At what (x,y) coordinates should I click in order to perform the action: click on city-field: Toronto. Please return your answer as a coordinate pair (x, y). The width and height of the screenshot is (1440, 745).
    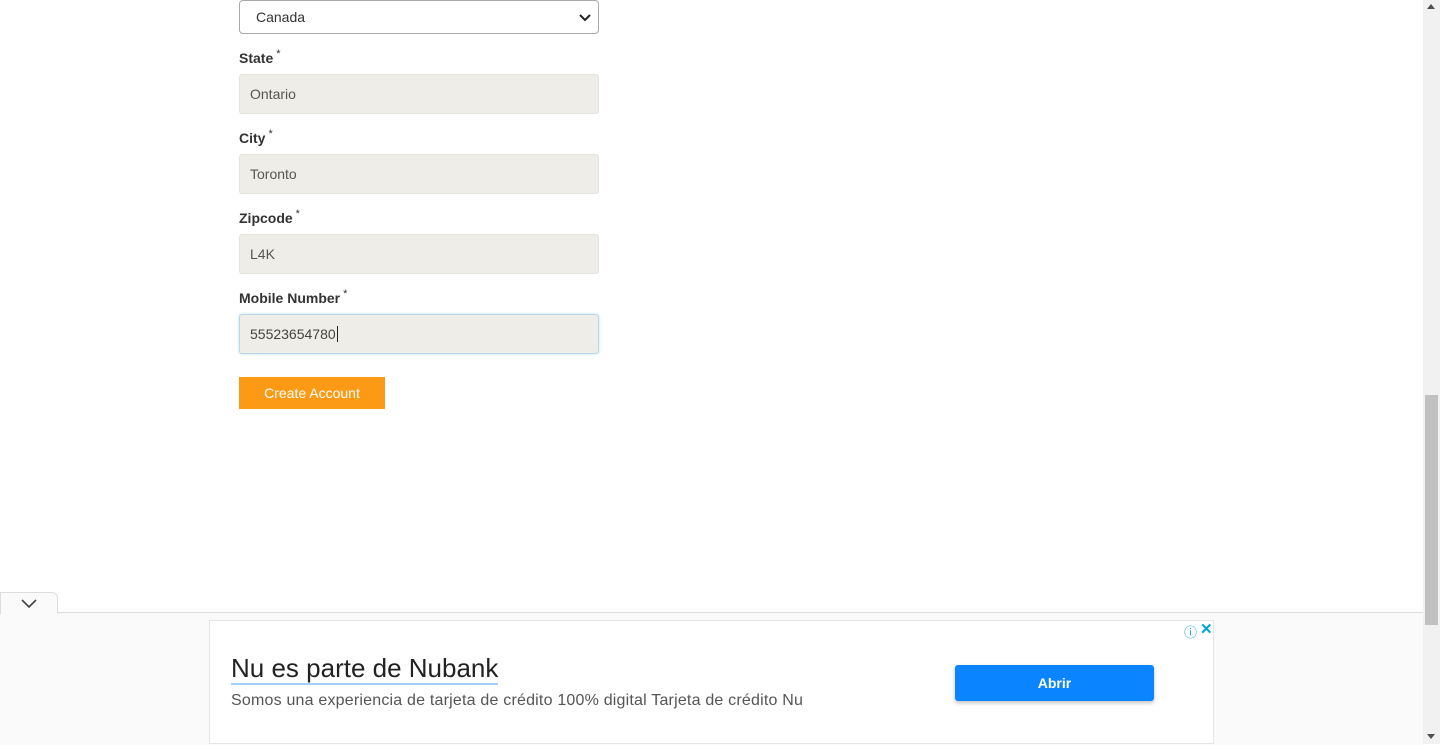
    Looking at the image, I should click on (419, 174).